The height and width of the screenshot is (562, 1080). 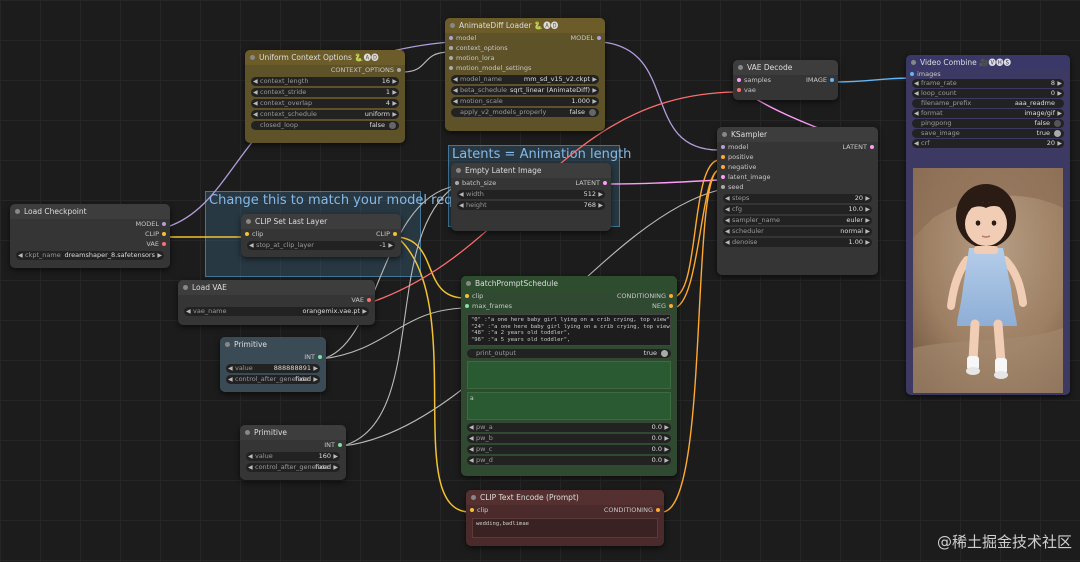 I want to click on negative-prompt-textarea: wedding,badlimae, so click(x=565, y=528).